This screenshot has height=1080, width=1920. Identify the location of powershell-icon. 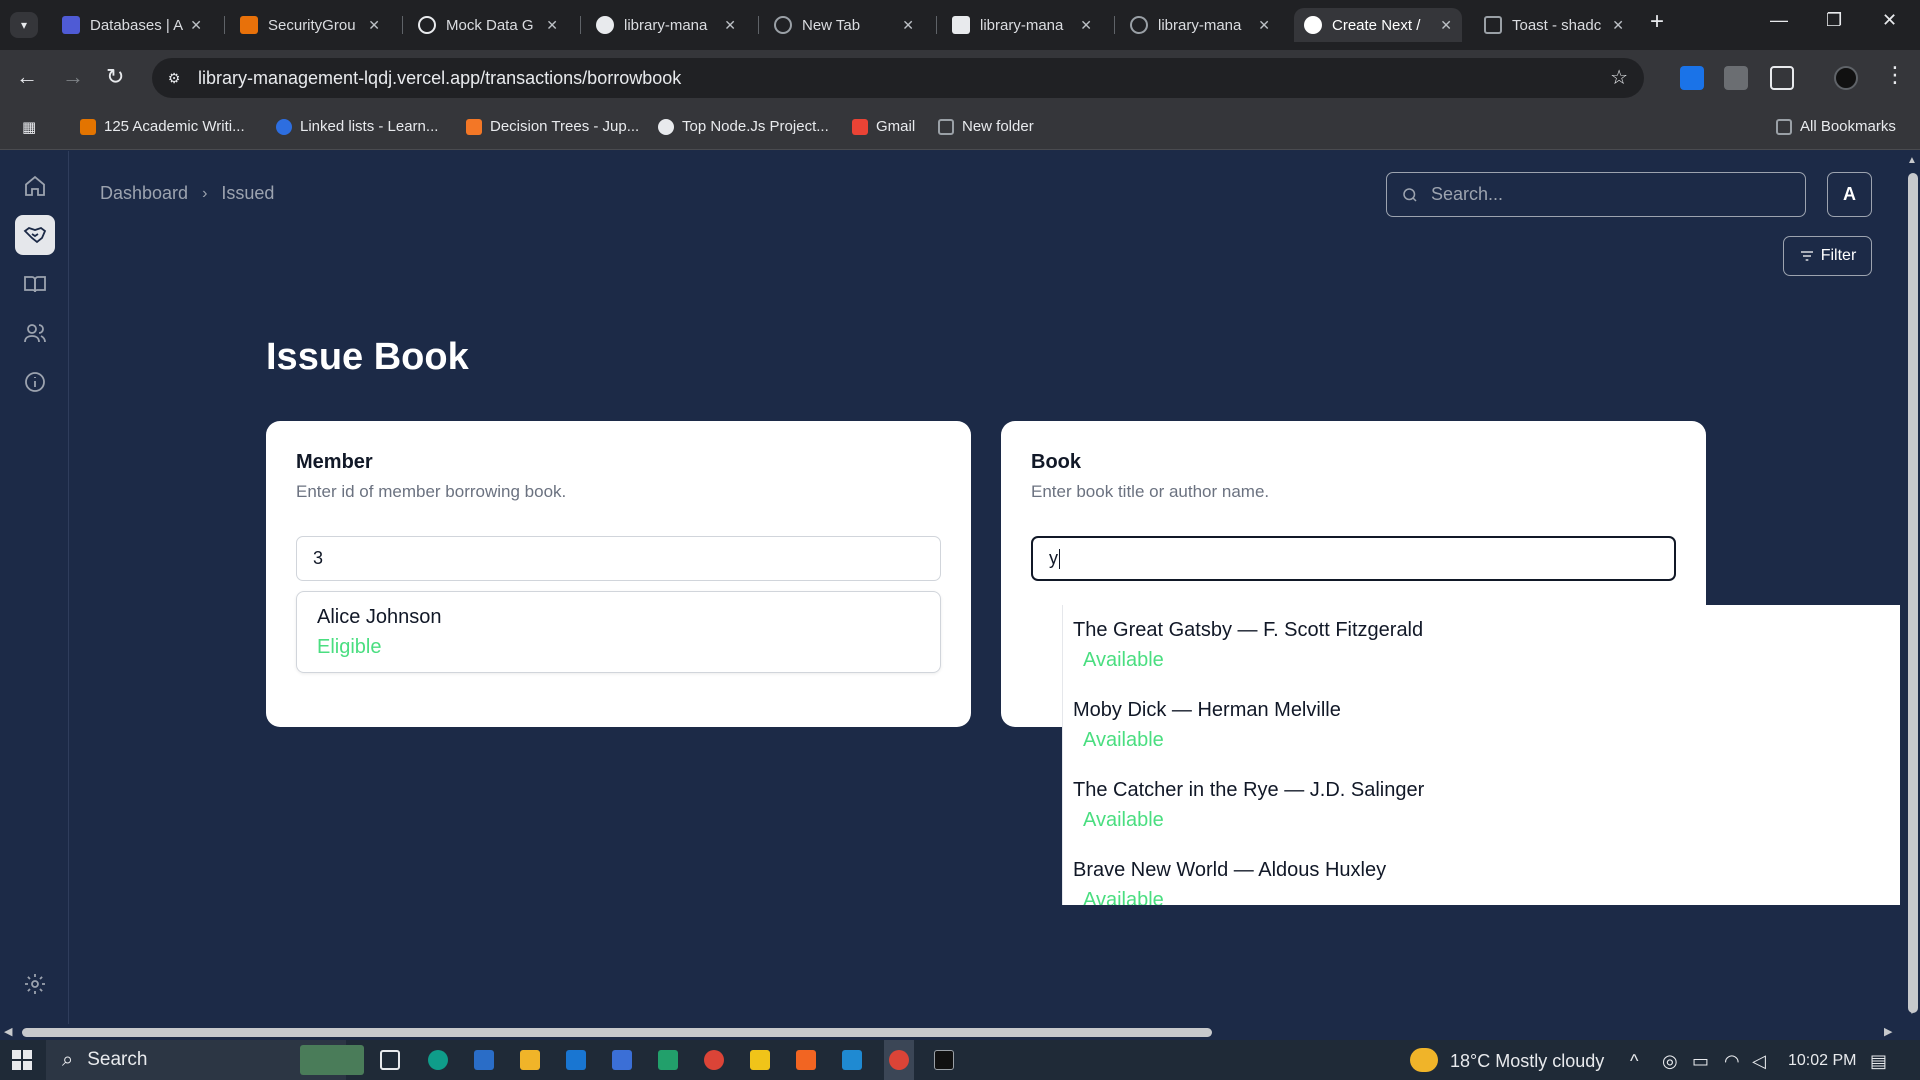
(484, 1060).